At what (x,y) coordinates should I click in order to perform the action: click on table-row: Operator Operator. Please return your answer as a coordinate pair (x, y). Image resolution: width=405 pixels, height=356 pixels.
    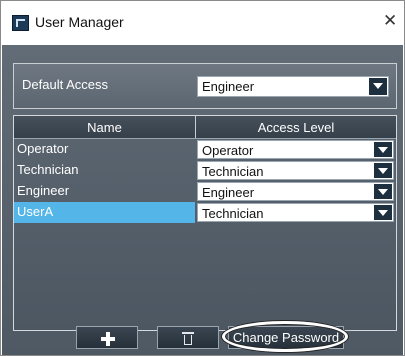
    Looking at the image, I should click on (205, 149).